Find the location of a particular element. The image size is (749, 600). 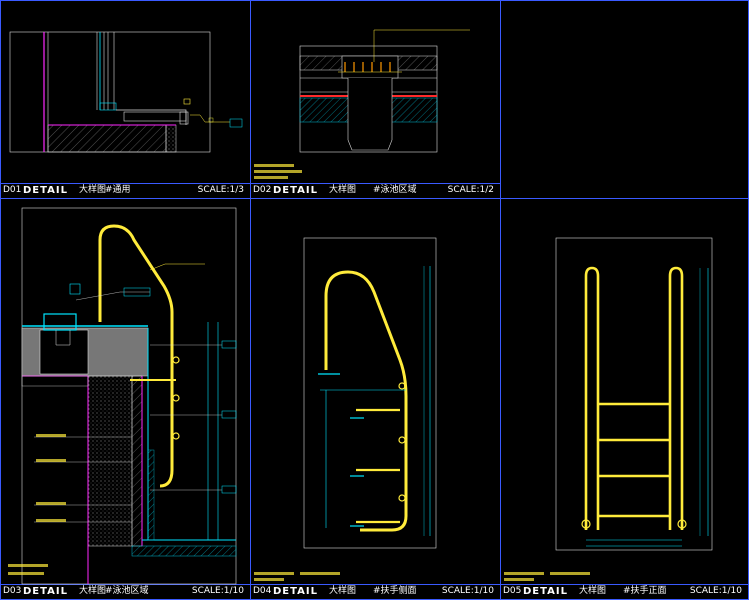

d02-detail-drawing is located at coordinates (362, 104).